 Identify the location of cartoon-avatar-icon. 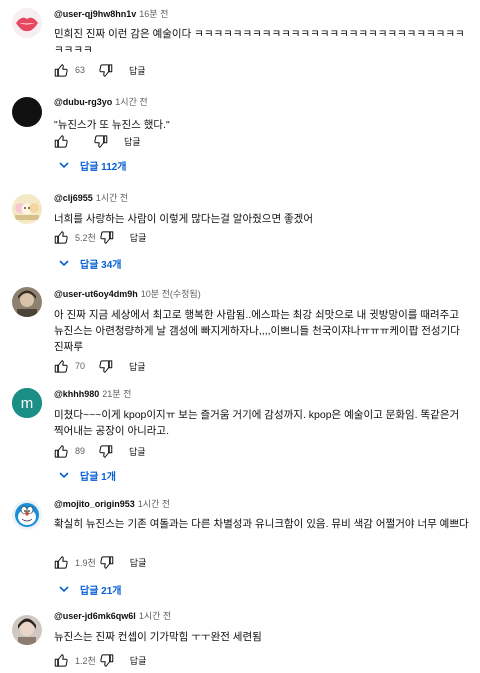
(27, 209).